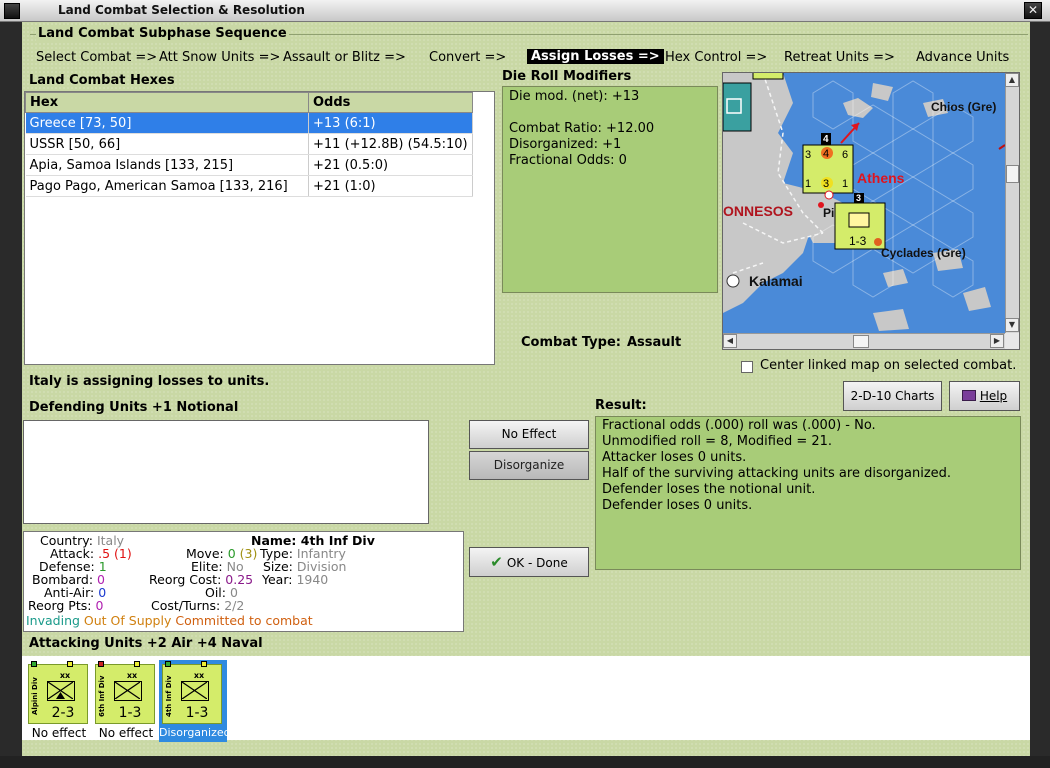  I want to click on flag-committed: Committed to combat, so click(244, 620).